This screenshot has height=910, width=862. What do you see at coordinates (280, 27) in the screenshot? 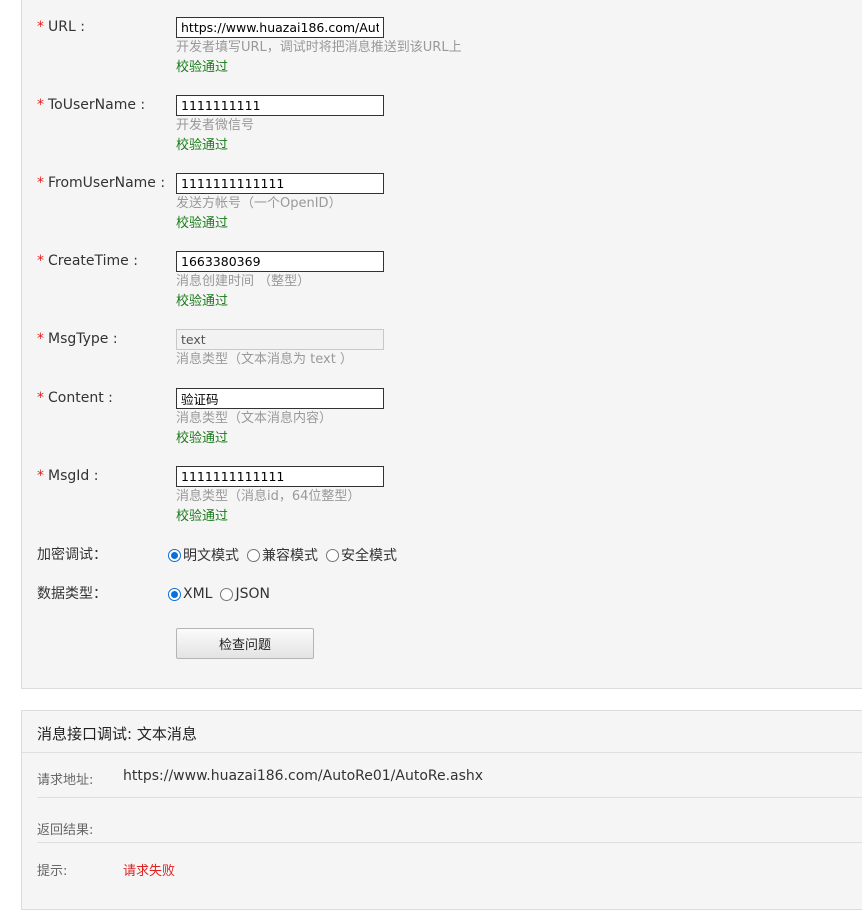
I see `url-input` at bounding box center [280, 27].